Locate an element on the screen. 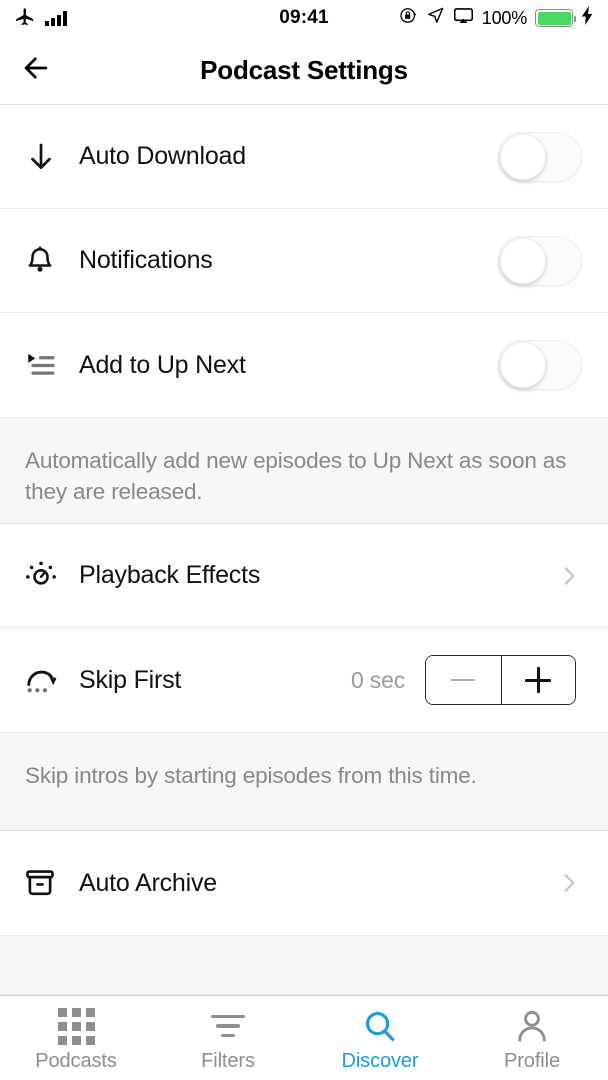 The width and height of the screenshot is (608, 1080). status-bar-clock: 09:41 is located at coordinates (304, 17).